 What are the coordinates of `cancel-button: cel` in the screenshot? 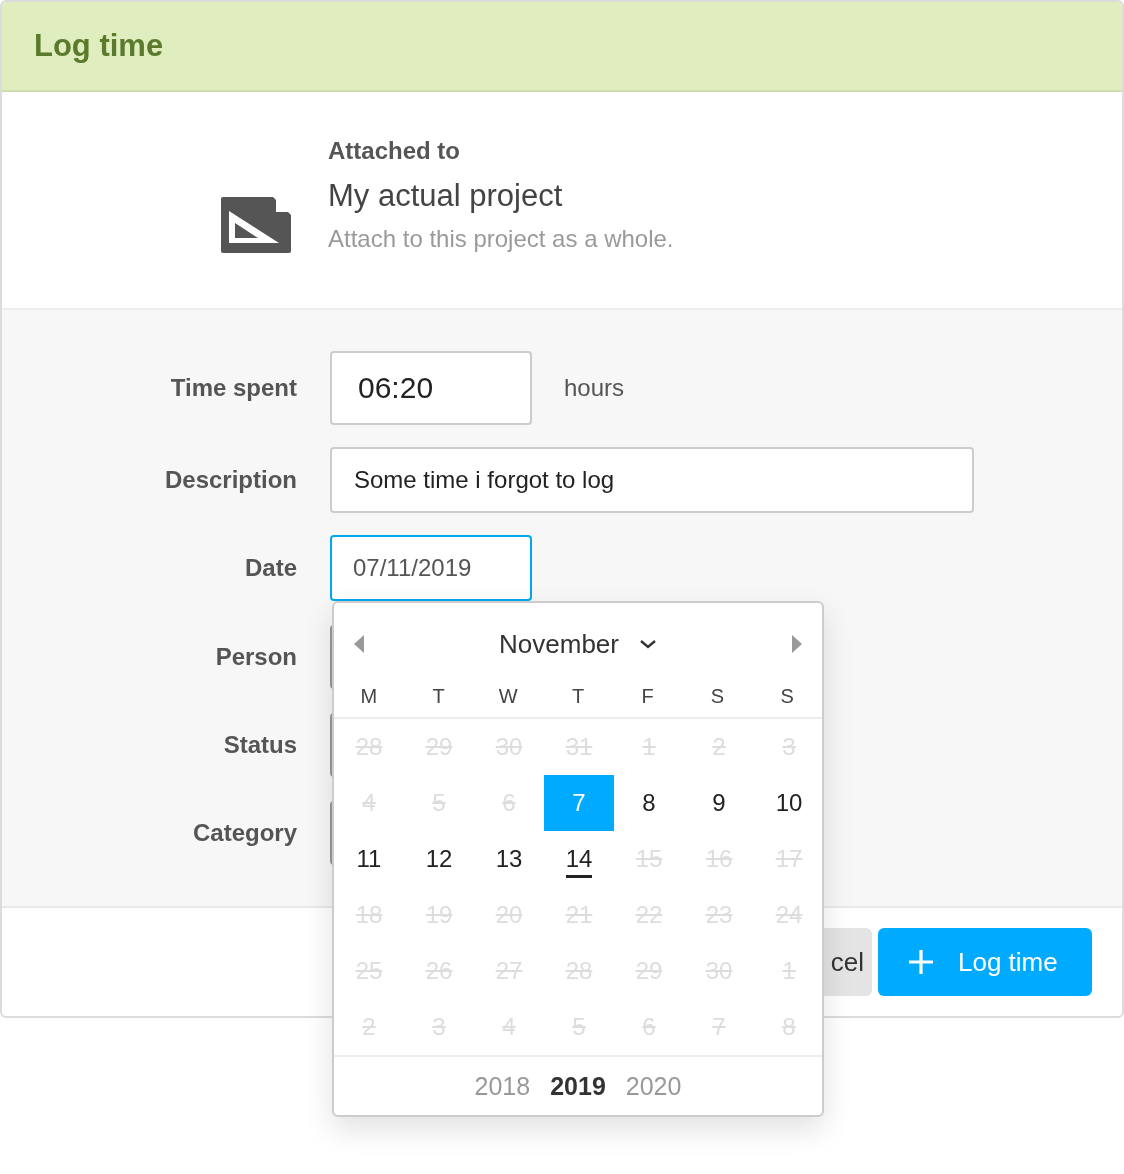 It's located at (847, 962).